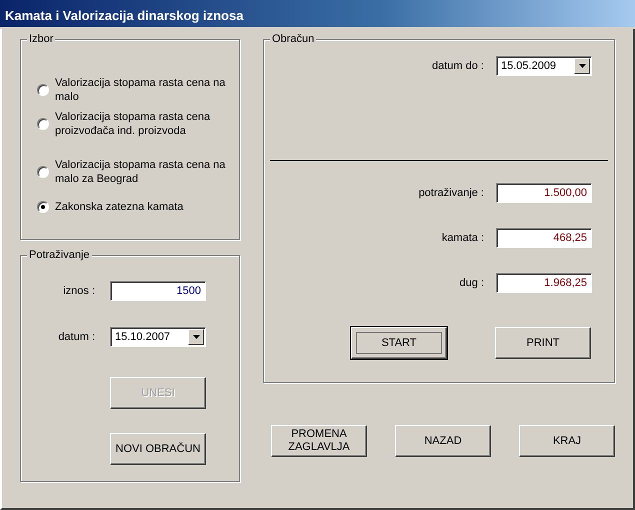 The height and width of the screenshot is (510, 635). Describe the element at coordinates (76, 337) in the screenshot. I see `field-label: datum :` at that location.